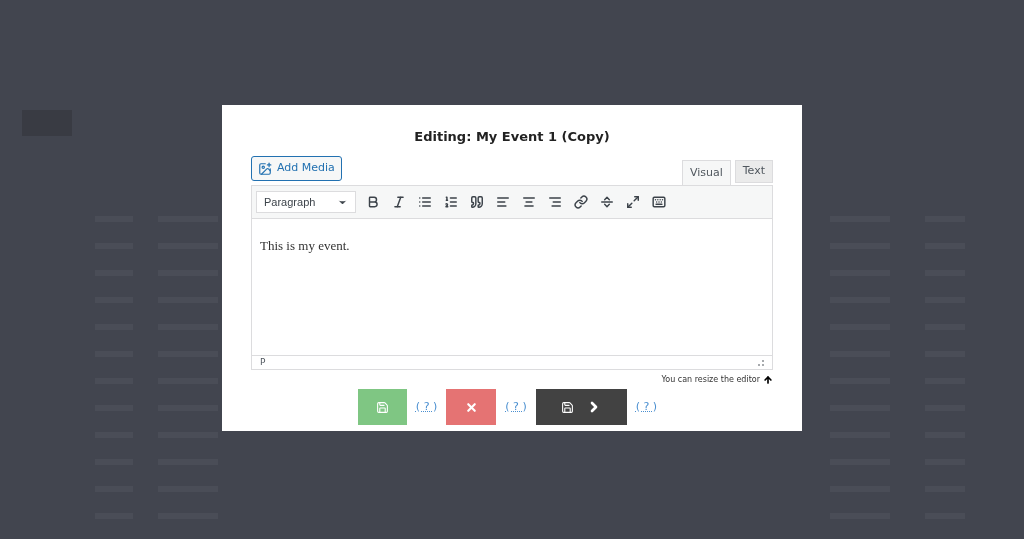 The image size is (1024, 539). I want to click on separator-icon, so click(607, 202).